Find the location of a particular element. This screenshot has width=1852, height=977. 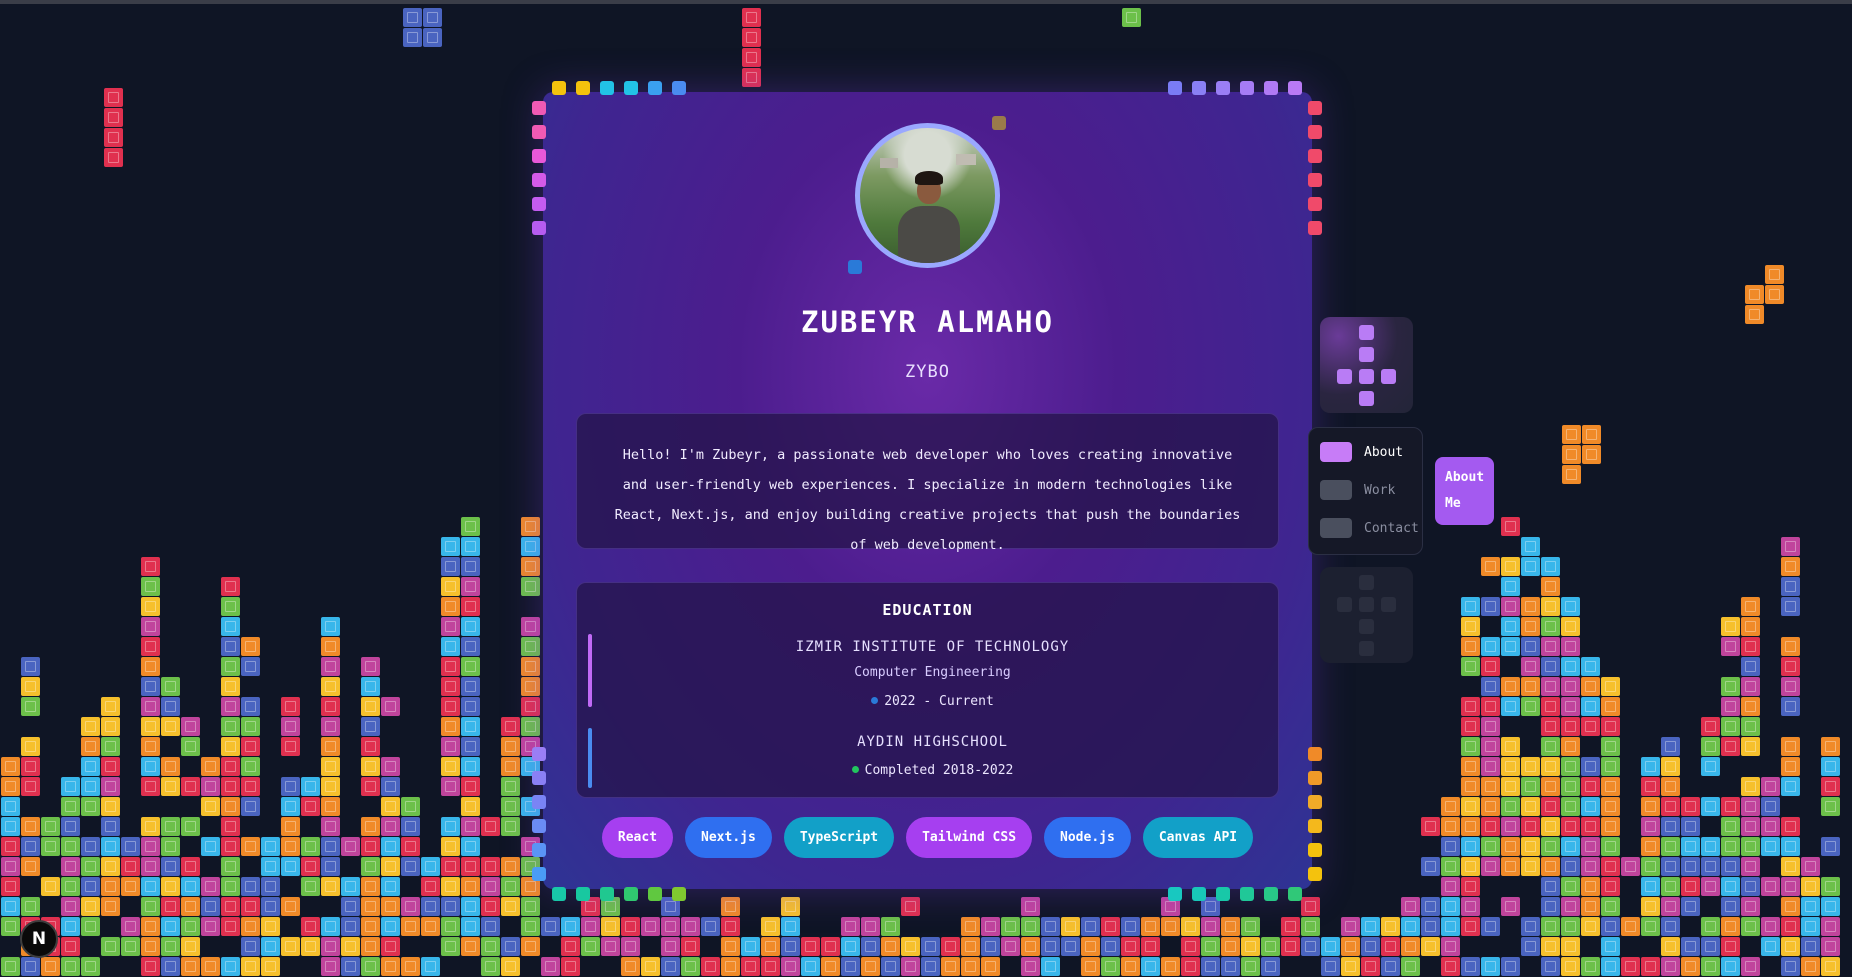

about-me-callout: About Me is located at coordinates (1464, 491).